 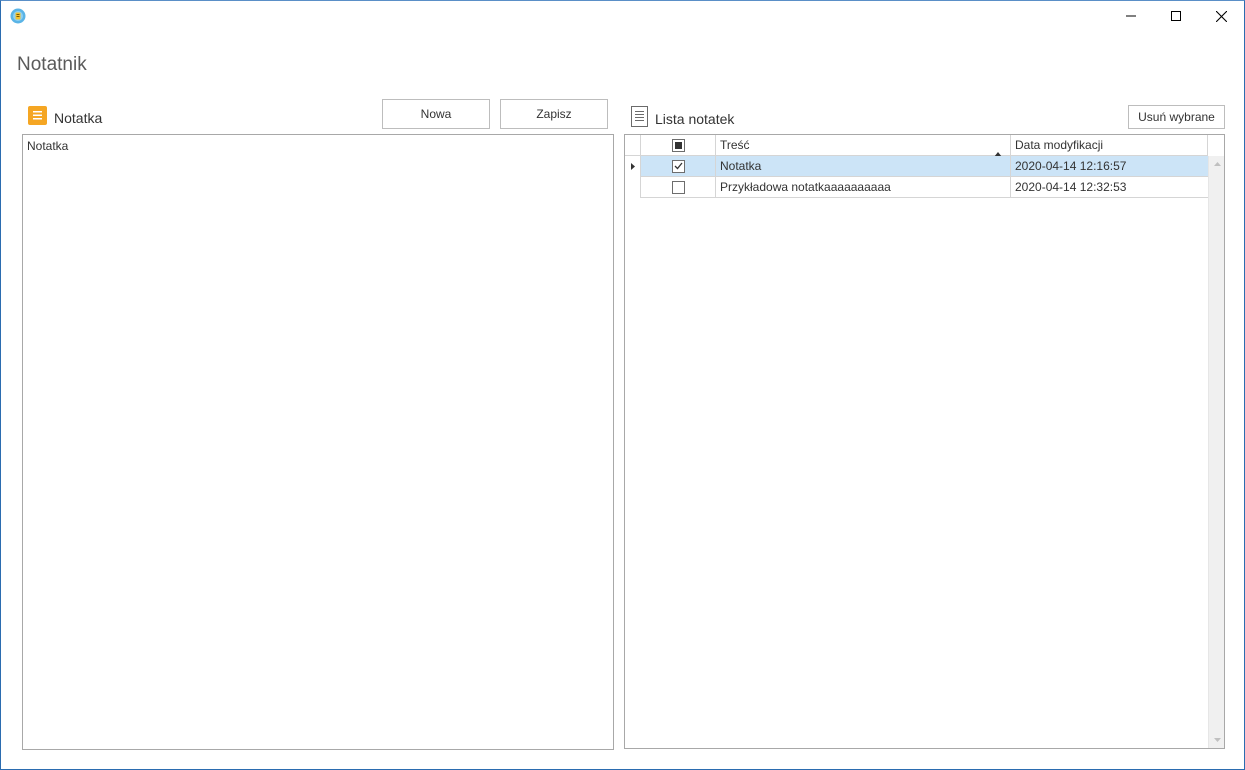 I want to click on minimize-button, so click(x=1131, y=16).